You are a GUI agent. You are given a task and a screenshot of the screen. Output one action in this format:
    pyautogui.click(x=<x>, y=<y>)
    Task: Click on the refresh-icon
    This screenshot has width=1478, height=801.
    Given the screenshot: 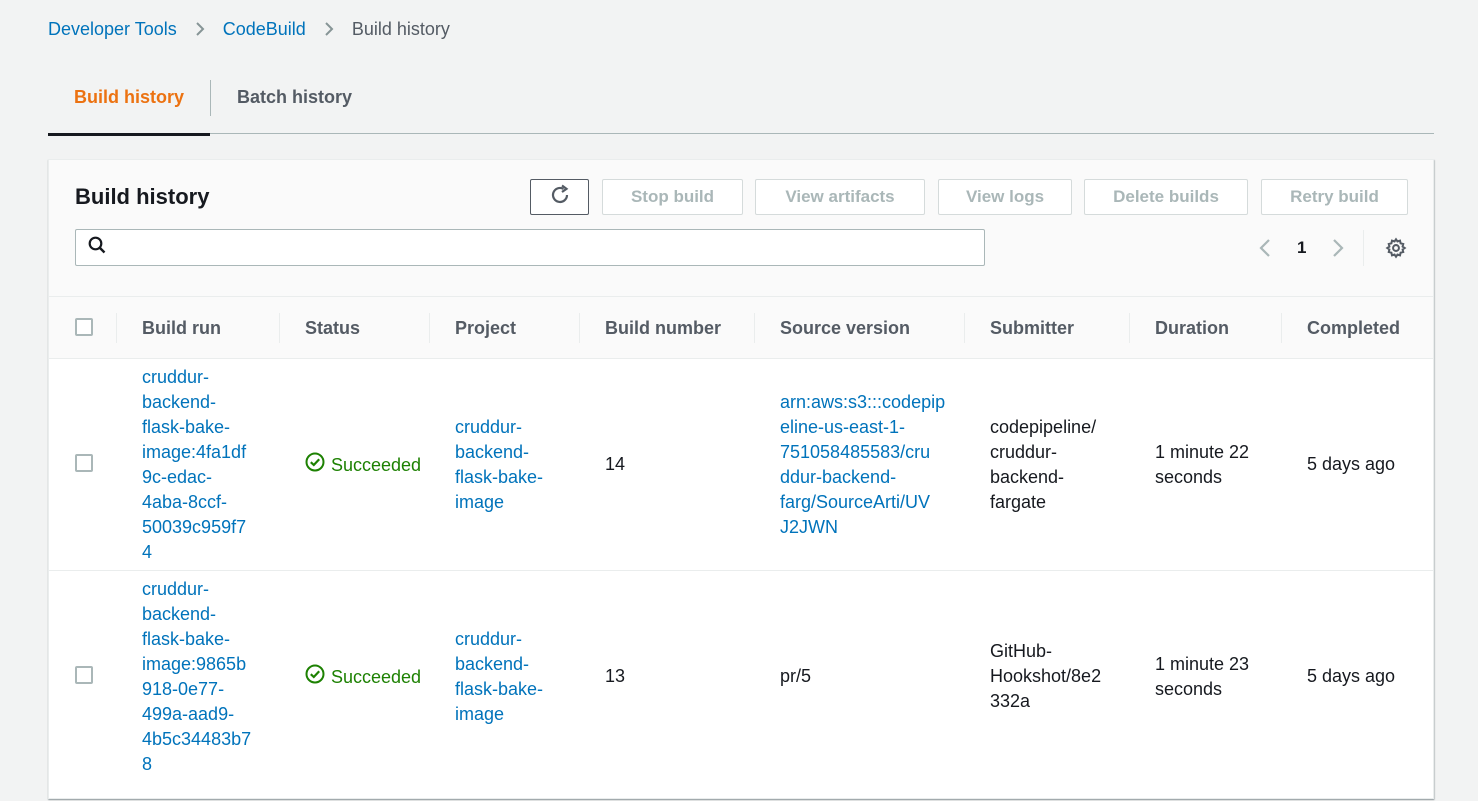 What is the action you would take?
    pyautogui.click(x=560, y=197)
    